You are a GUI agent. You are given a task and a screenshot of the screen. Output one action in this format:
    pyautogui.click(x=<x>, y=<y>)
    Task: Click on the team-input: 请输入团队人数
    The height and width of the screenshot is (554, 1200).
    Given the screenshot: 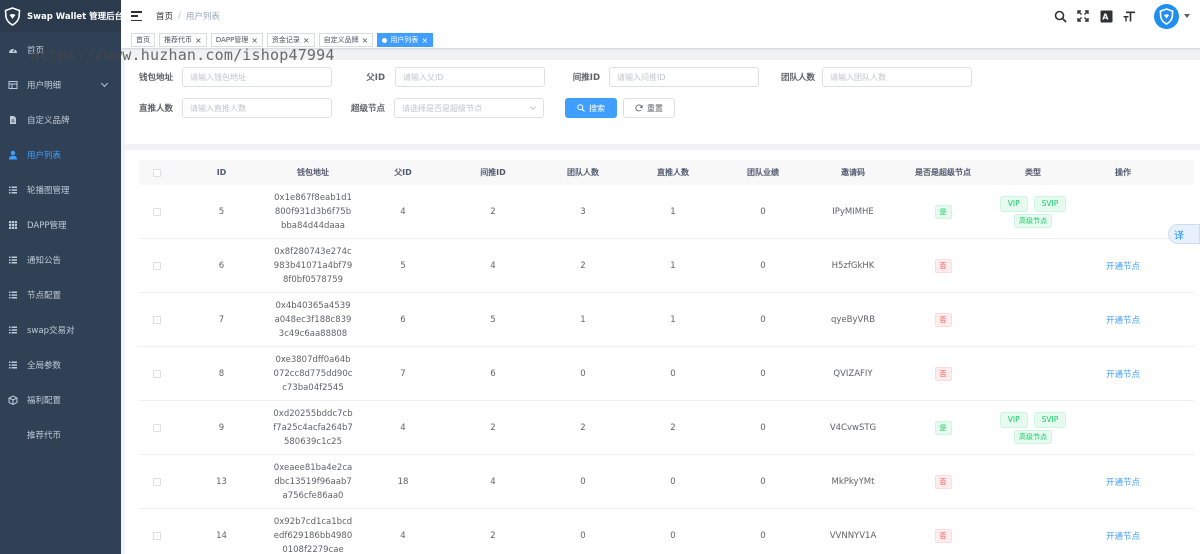 What is the action you would take?
    pyautogui.click(x=897, y=77)
    